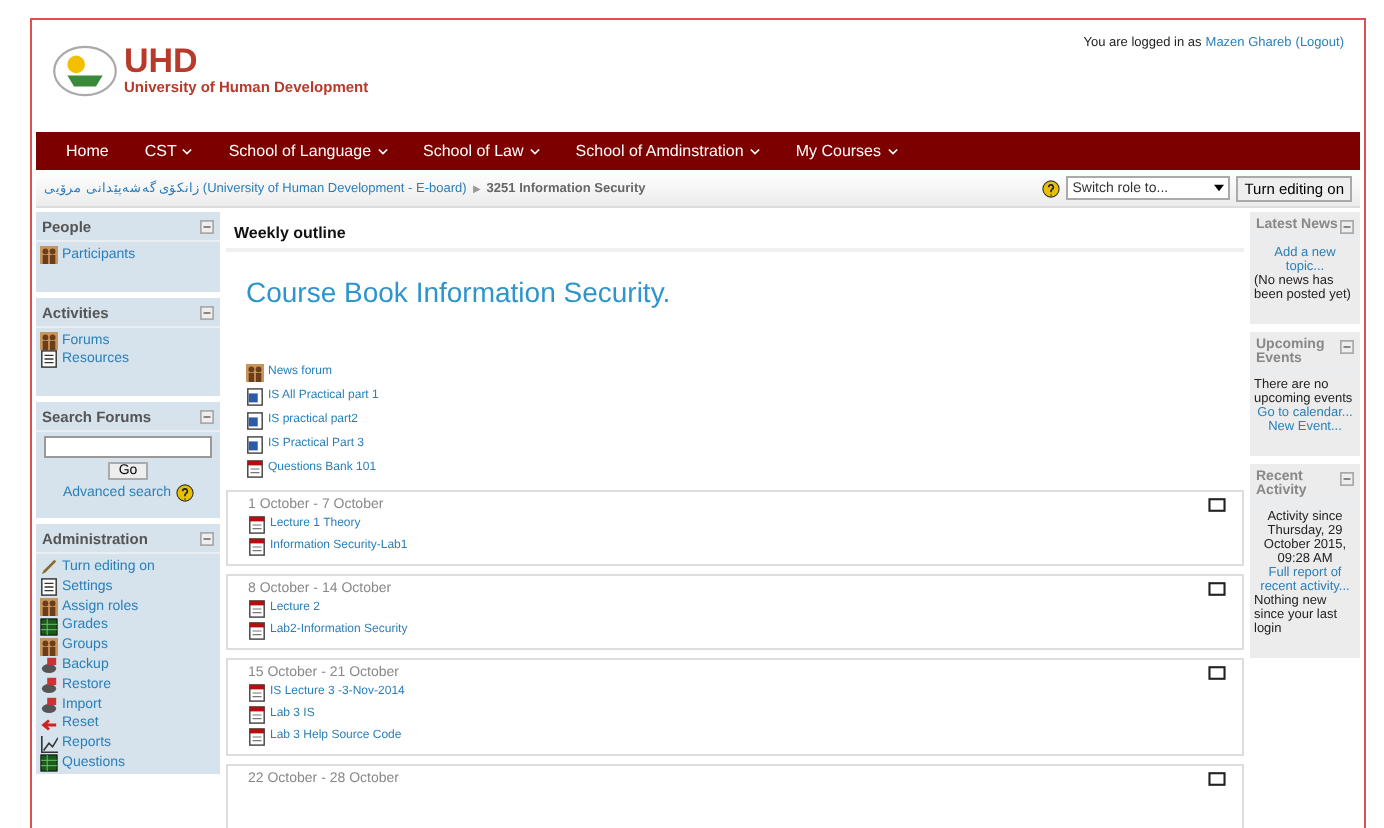 The image size is (1384, 828). I want to click on university-logo-icon, so click(85, 70).